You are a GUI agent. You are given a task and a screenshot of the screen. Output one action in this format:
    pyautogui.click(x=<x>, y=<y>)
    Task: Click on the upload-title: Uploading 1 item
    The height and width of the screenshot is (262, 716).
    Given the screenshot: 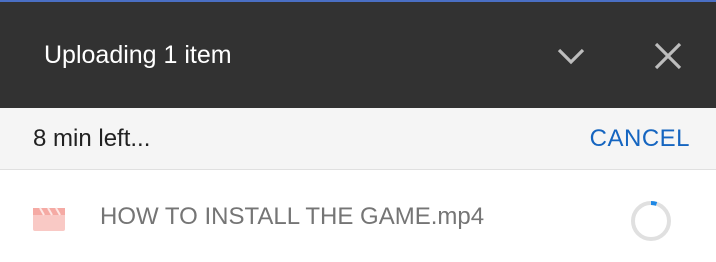 What is the action you would take?
    pyautogui.click(x=138, y=55)
    